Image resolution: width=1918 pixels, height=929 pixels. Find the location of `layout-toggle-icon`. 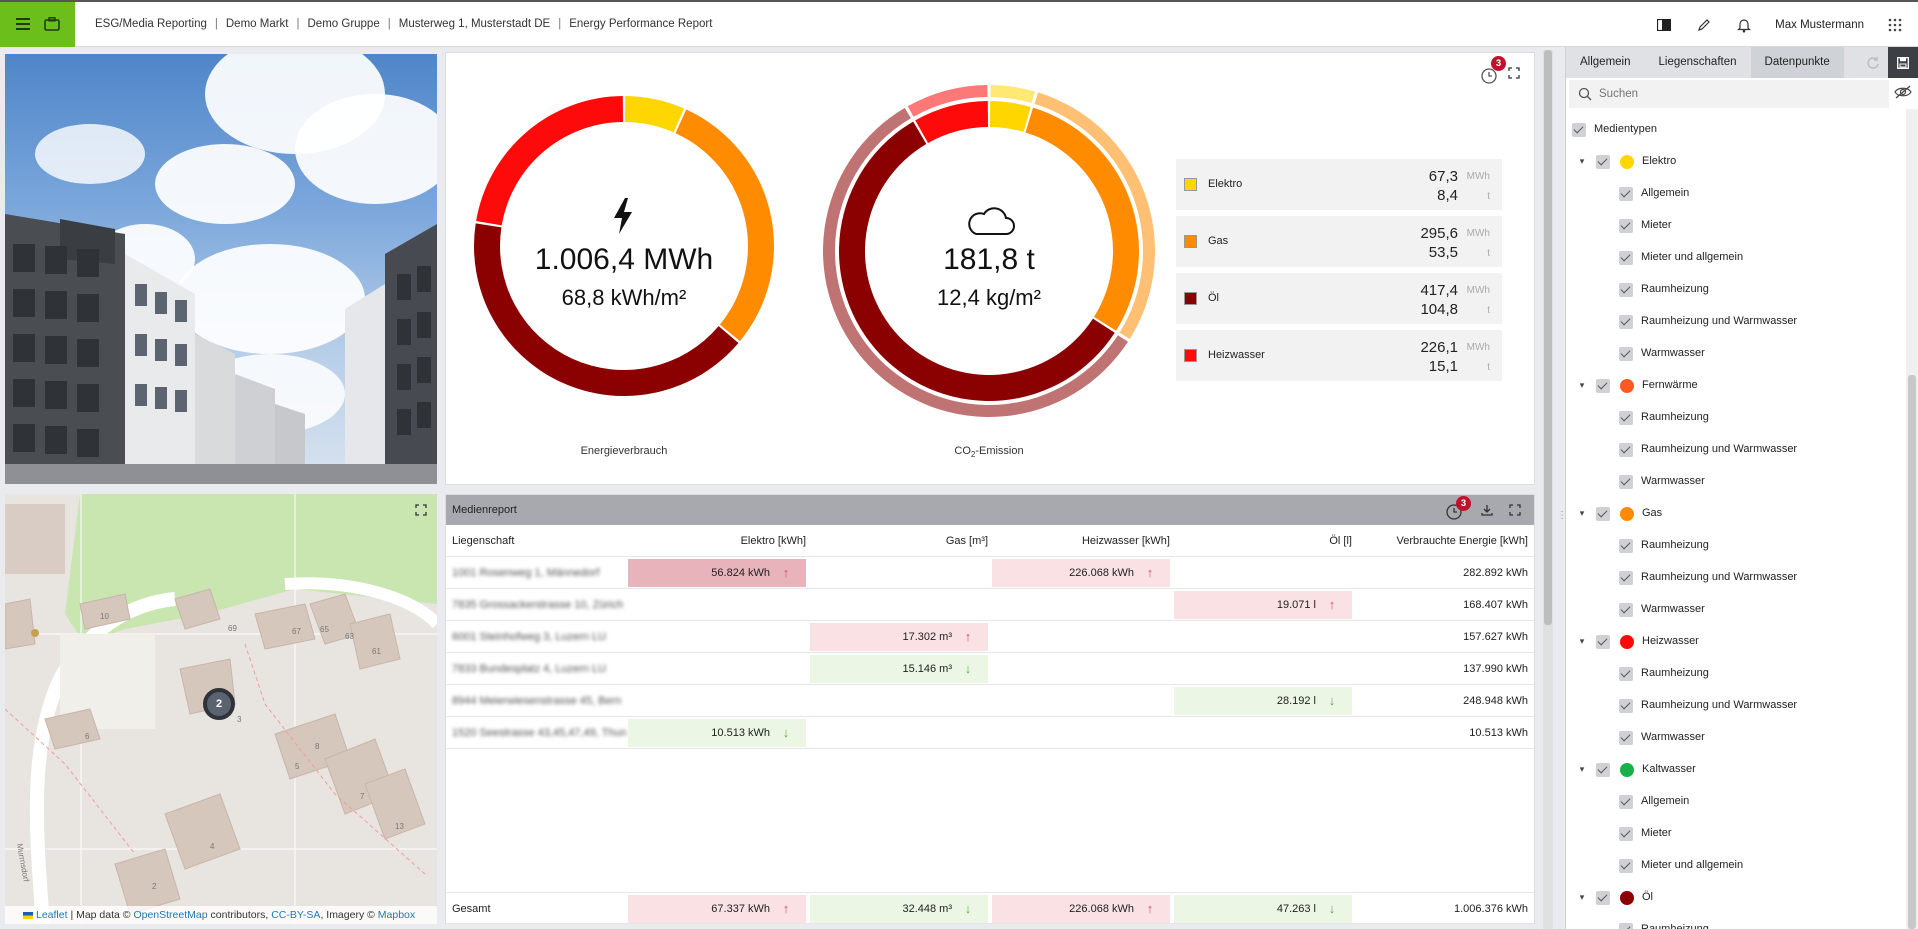

layout-toggle-icon is located at coordinates (1664, 25).